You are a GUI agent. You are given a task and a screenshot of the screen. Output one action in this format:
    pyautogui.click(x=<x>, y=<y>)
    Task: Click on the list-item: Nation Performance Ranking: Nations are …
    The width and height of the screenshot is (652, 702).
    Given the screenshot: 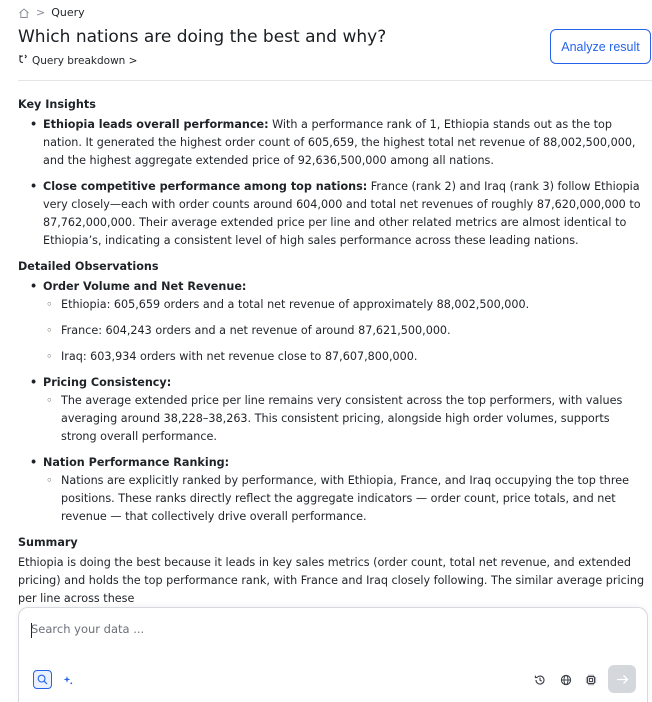 What is the action you would take?
    pyautogui.click(x=339, y=490)
    